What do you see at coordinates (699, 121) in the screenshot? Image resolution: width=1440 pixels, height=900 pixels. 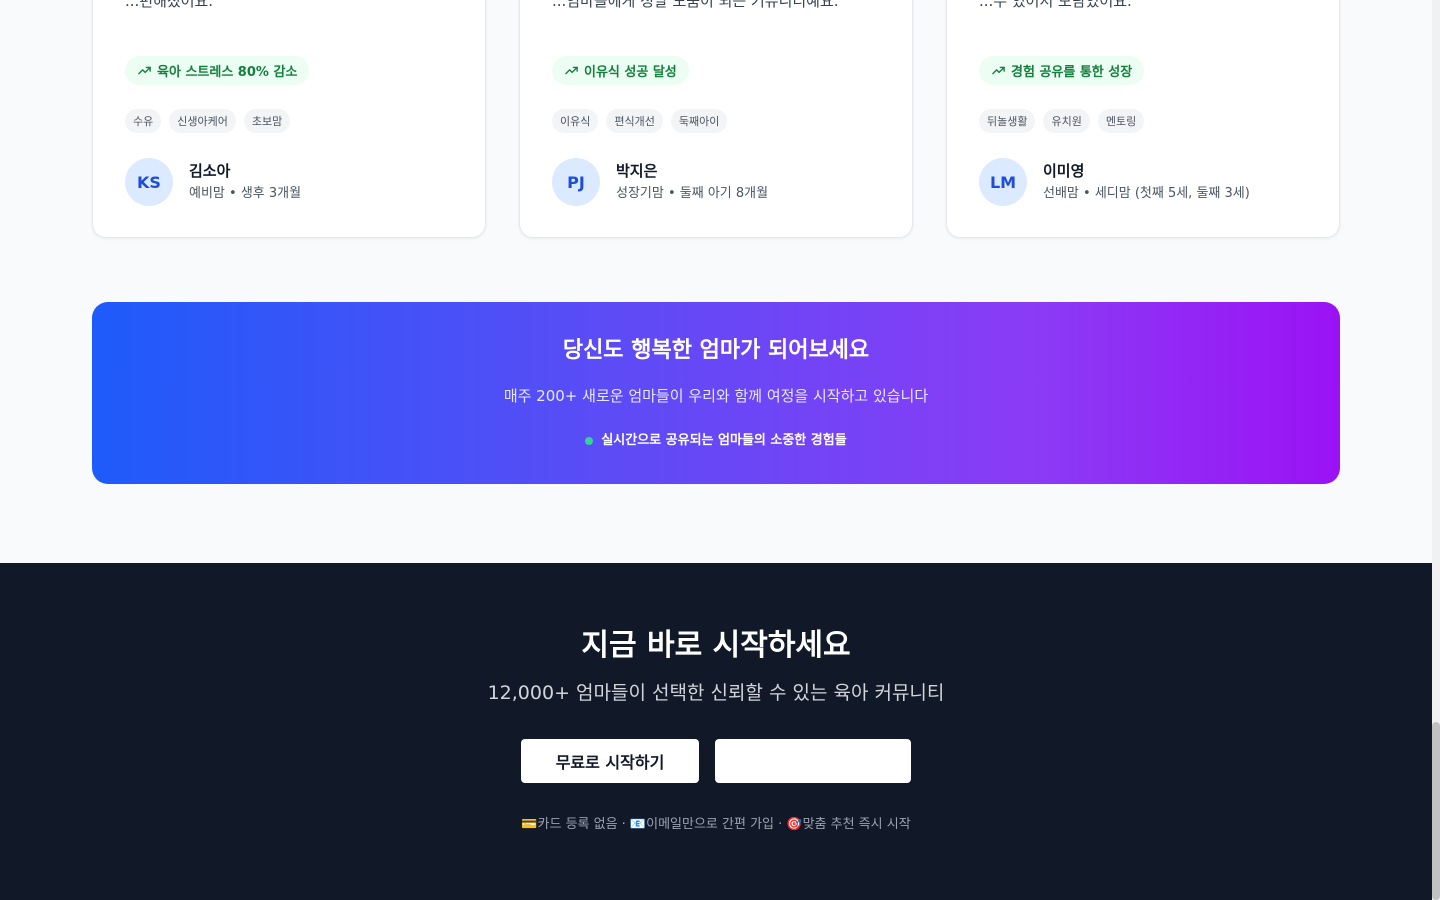 I see `tag: 둑째아이` at bounding box center [699, 121].